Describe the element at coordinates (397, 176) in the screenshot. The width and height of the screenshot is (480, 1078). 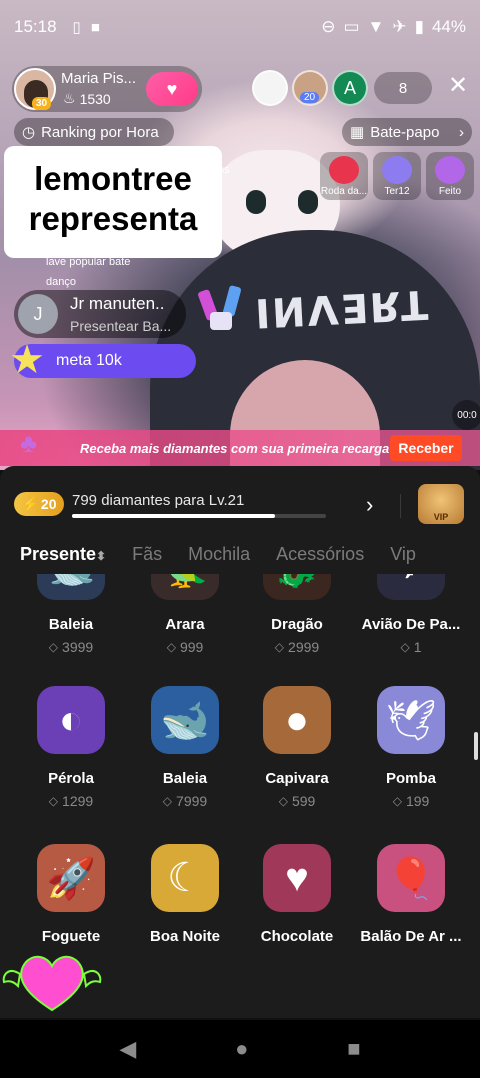
I see `widget-ter12: Ter12` at that location.